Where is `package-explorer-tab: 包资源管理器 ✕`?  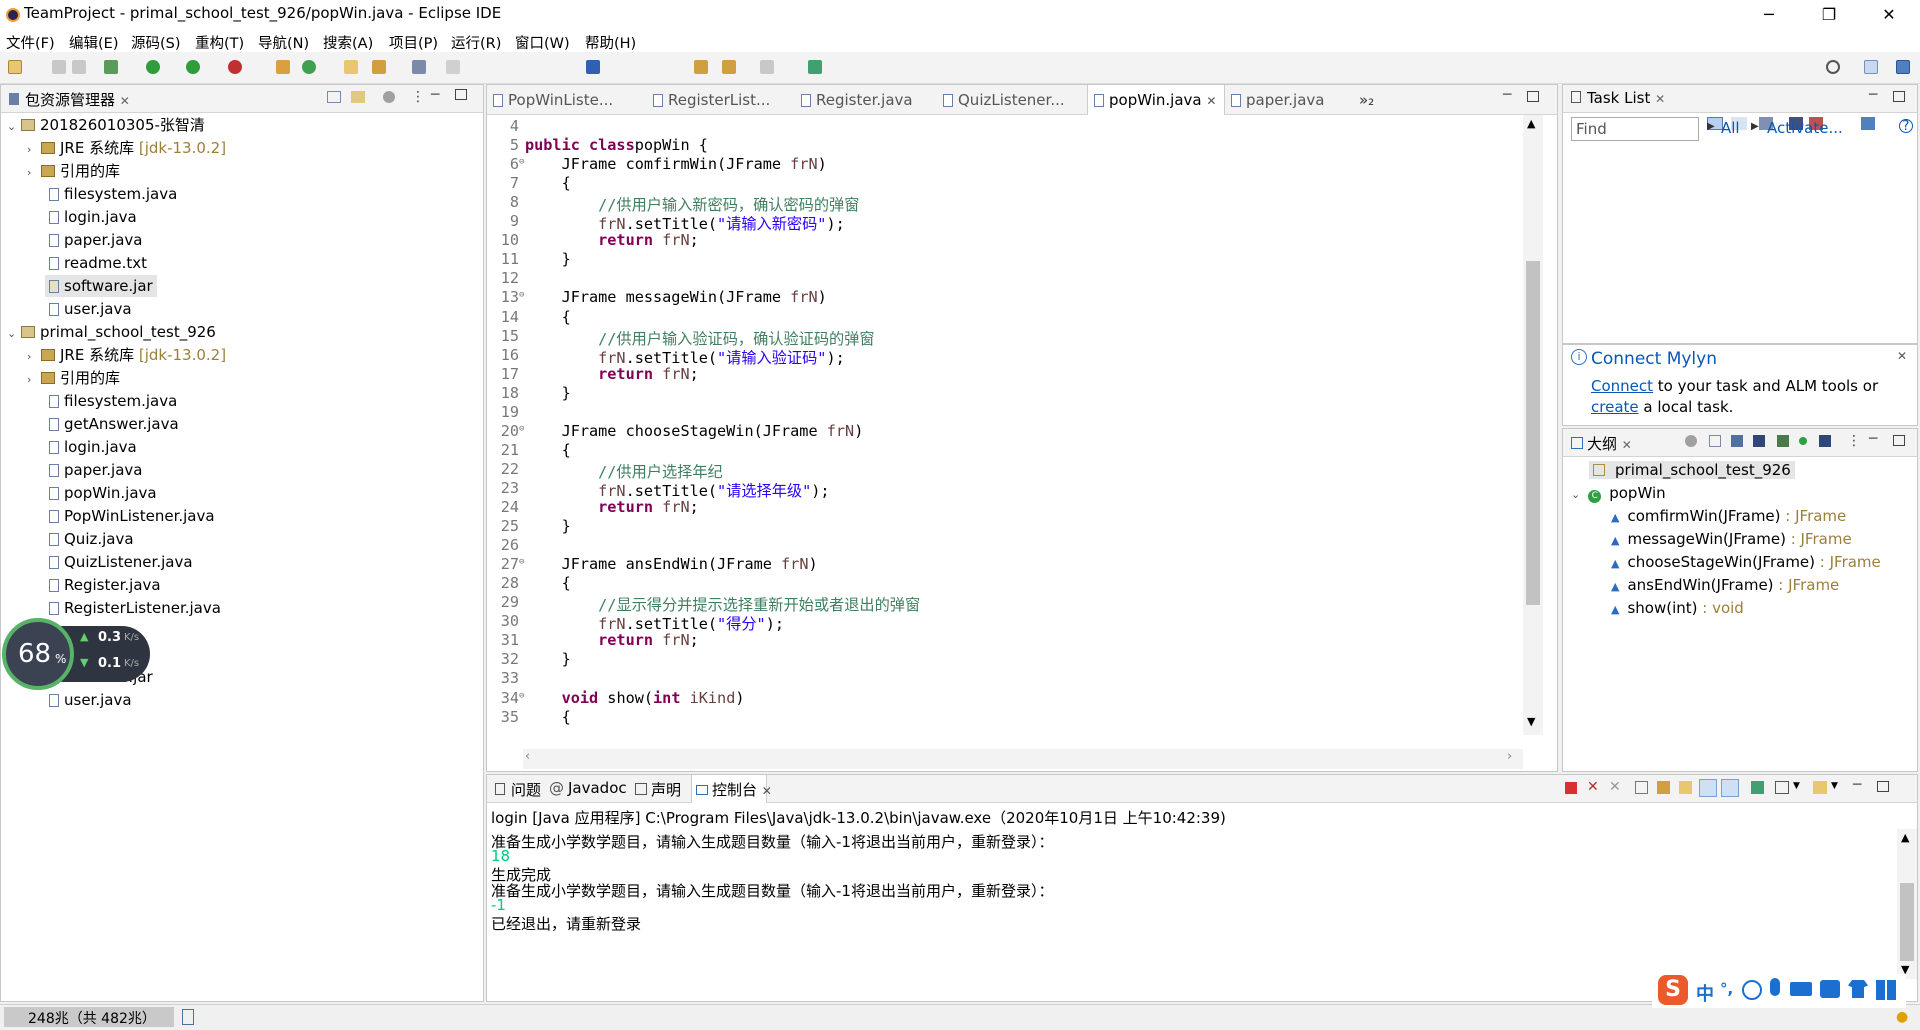
package-explorer-tab: 包资源管理器 ✕ is located at coordinates (69, 99).